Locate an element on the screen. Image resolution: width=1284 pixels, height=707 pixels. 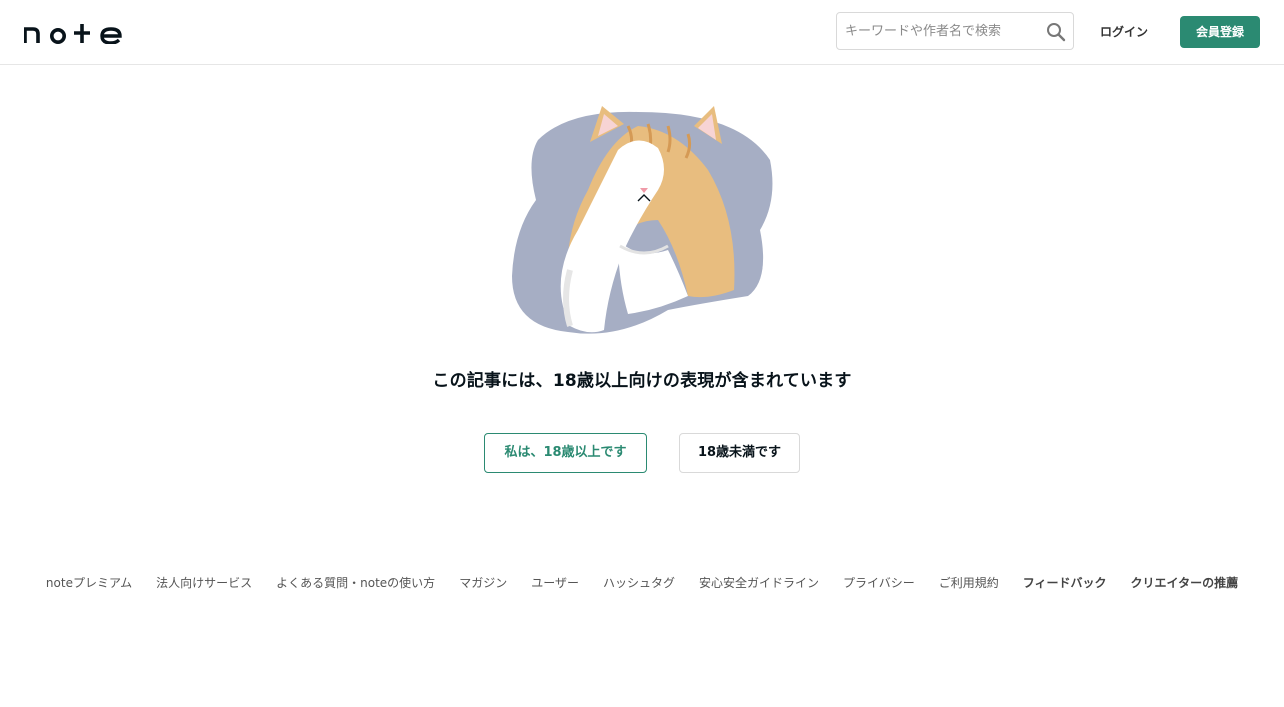
search-icon is located at coordinates (1056, 32).